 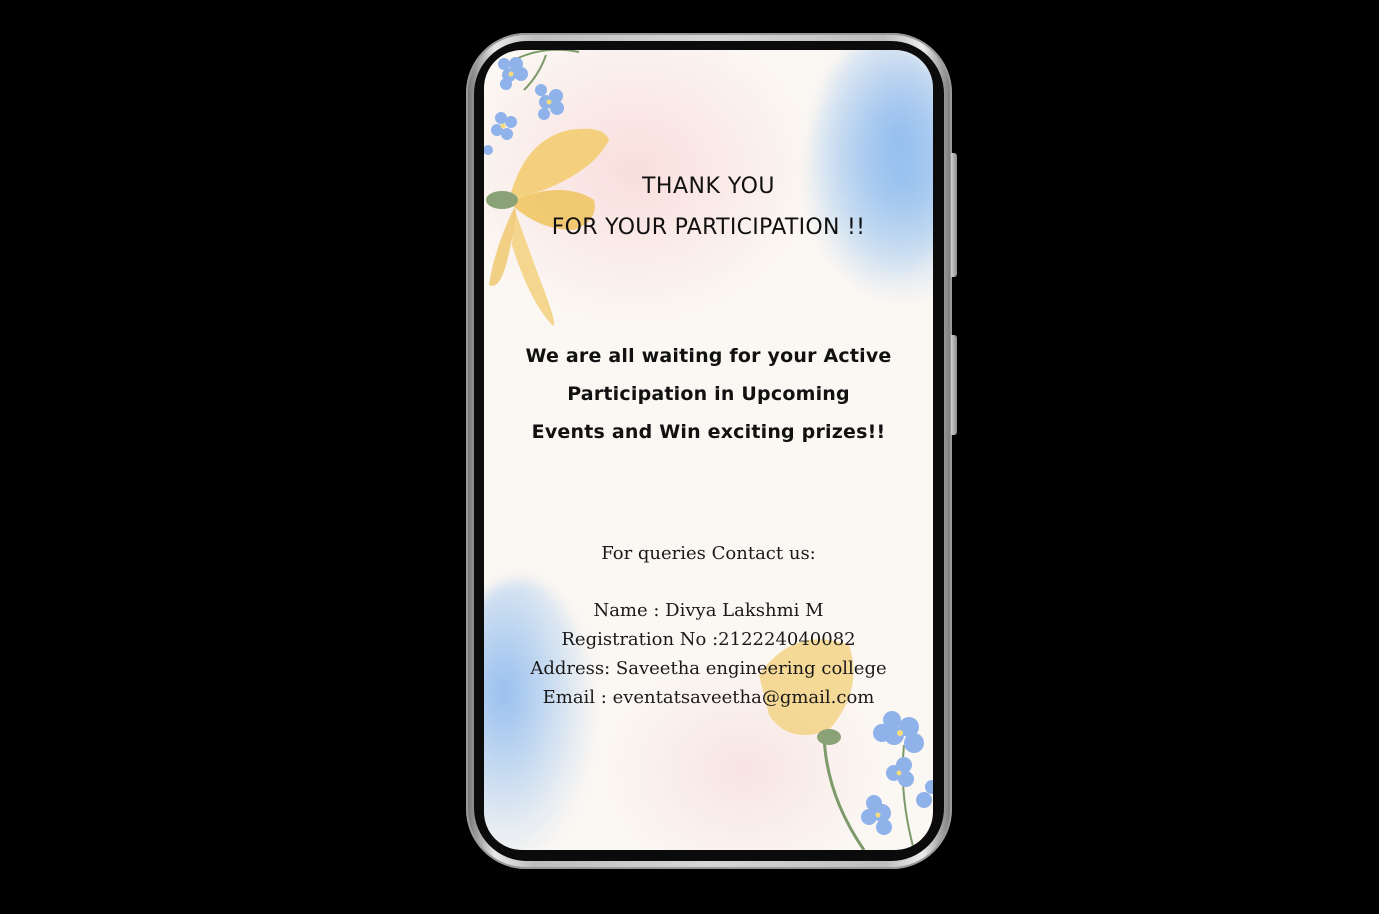 I want to click on watercolor-wash, so click(x=871, y=165).